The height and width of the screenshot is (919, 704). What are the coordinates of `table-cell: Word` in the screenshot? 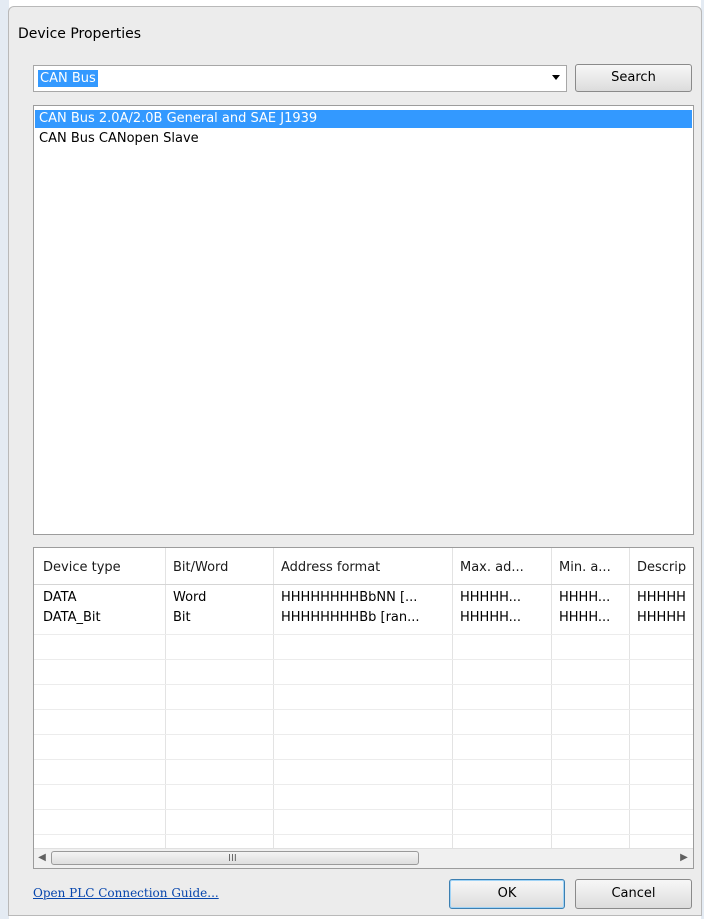 It's located at (221, 598).